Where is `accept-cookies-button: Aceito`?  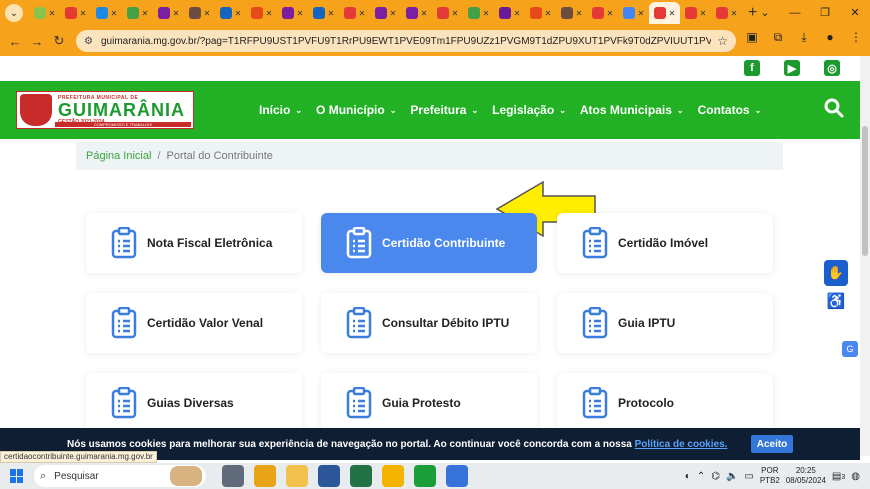 accept-cookies-button: Aceito is located at coordinates (772, 444).